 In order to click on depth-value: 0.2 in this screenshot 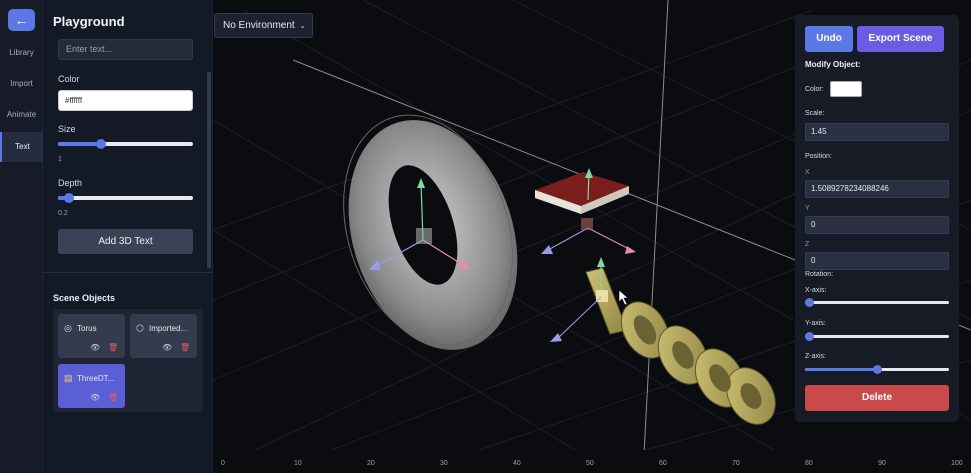, I will do `click(63, 213)`.